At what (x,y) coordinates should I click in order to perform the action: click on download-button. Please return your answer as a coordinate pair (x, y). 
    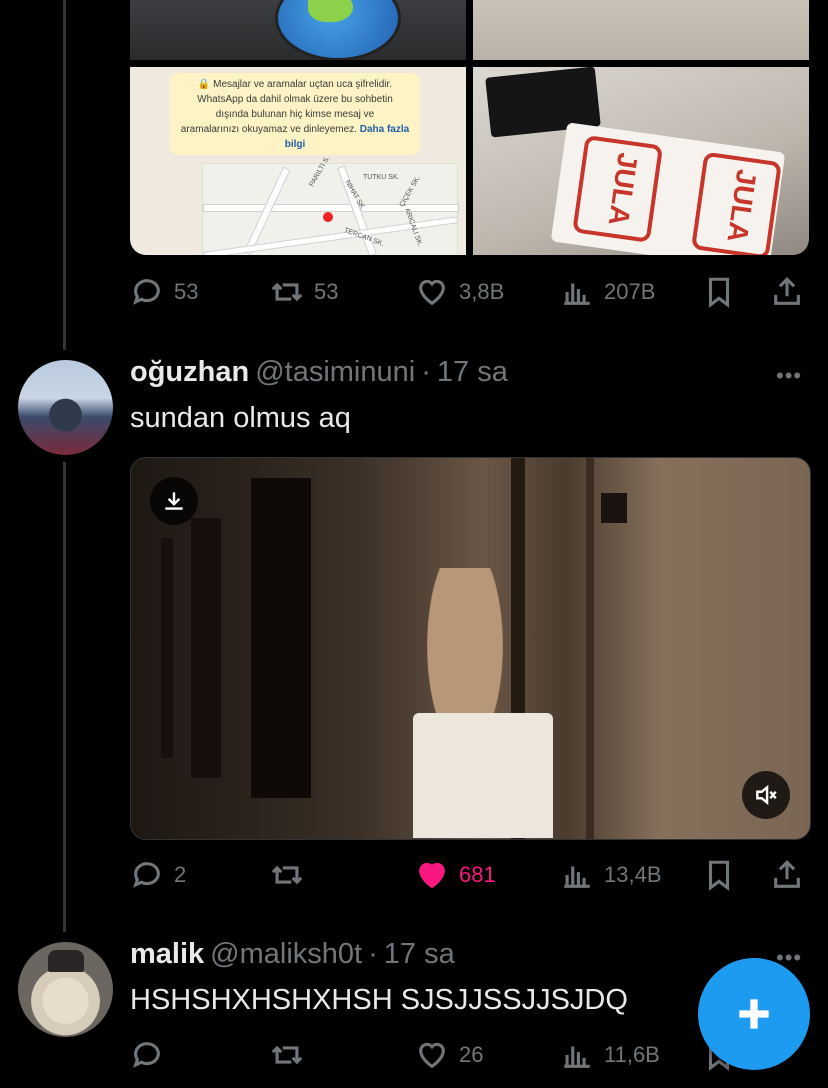
    Looking at the image, I should click on (174, 501).